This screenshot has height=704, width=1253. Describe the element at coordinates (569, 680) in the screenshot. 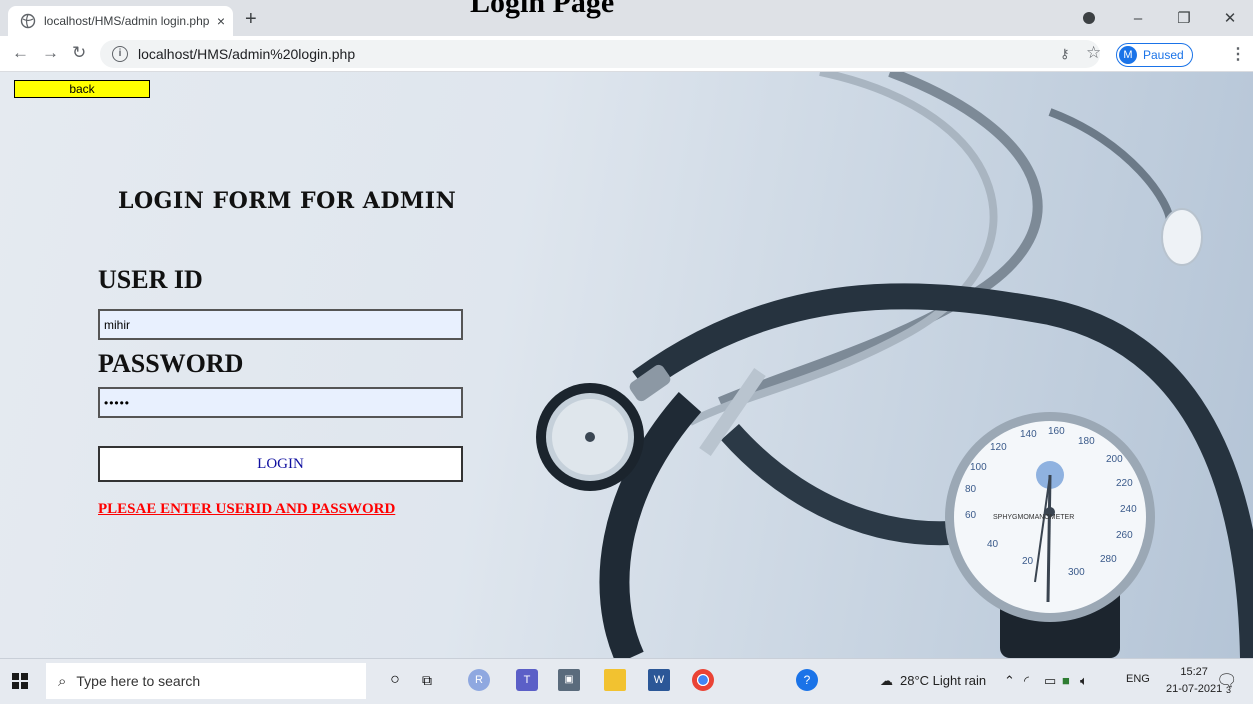

I see `media-icon: ▣` at that location.